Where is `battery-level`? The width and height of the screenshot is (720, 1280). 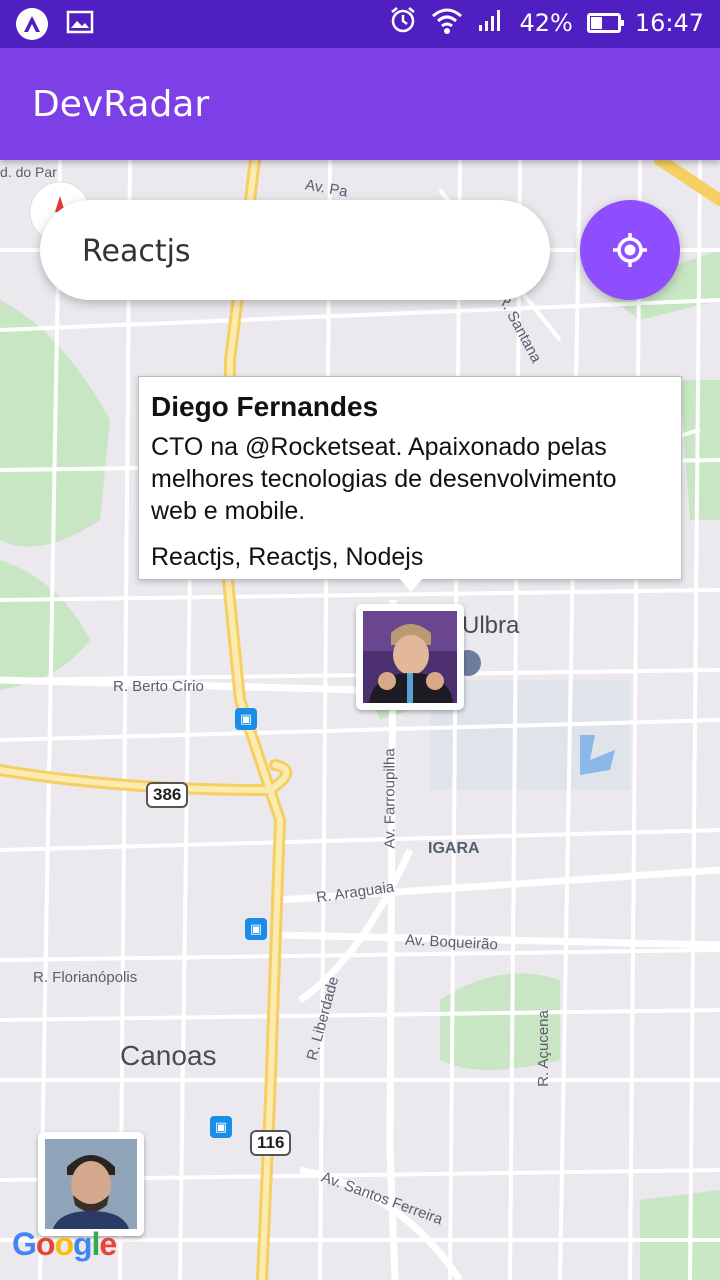 battery-level is located at coordinates (596, 23).